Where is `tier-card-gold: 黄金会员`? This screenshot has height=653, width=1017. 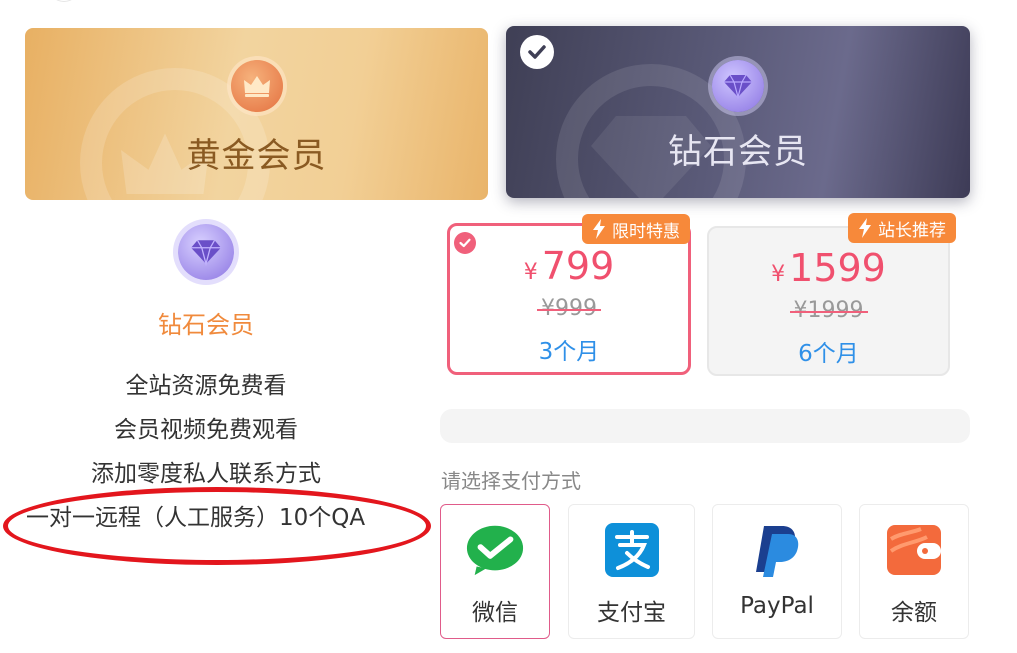
tier-card-gold: 黄金会员 is located at coordinates (256, 114).